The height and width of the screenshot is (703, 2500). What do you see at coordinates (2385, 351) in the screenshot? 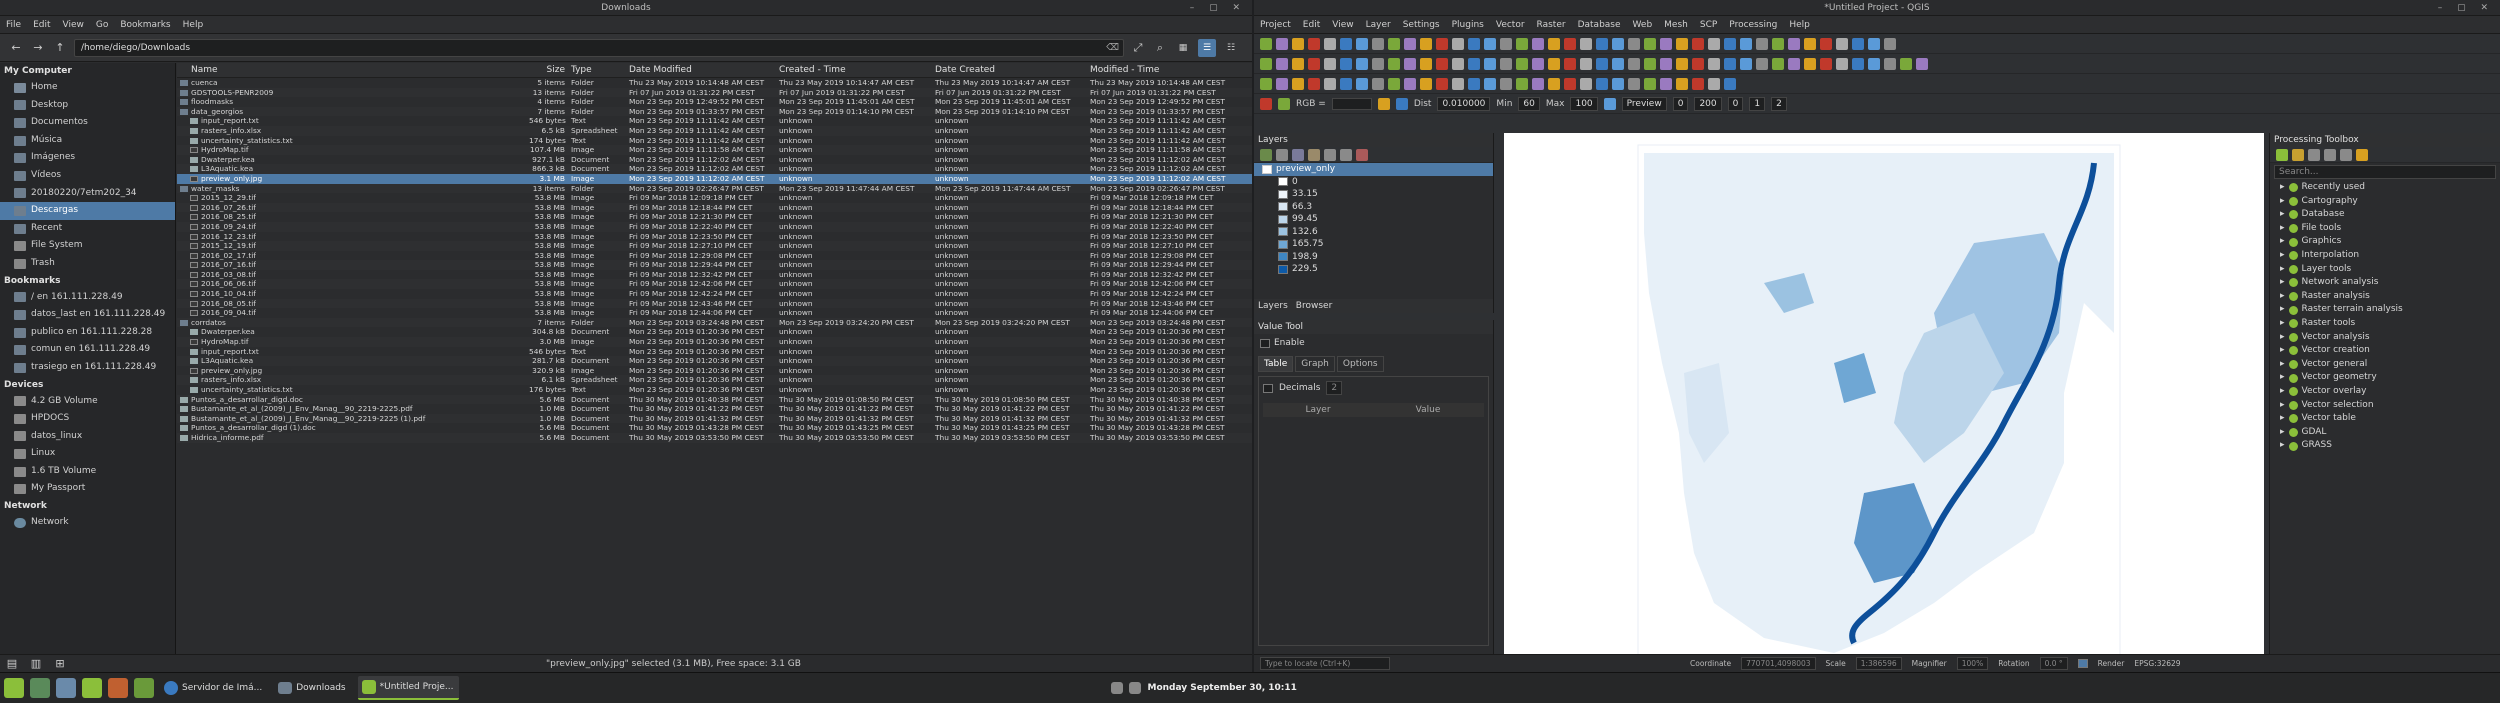
I see `toolbox-item: ▸ Vector creation` at bounding box center [2385, 351].